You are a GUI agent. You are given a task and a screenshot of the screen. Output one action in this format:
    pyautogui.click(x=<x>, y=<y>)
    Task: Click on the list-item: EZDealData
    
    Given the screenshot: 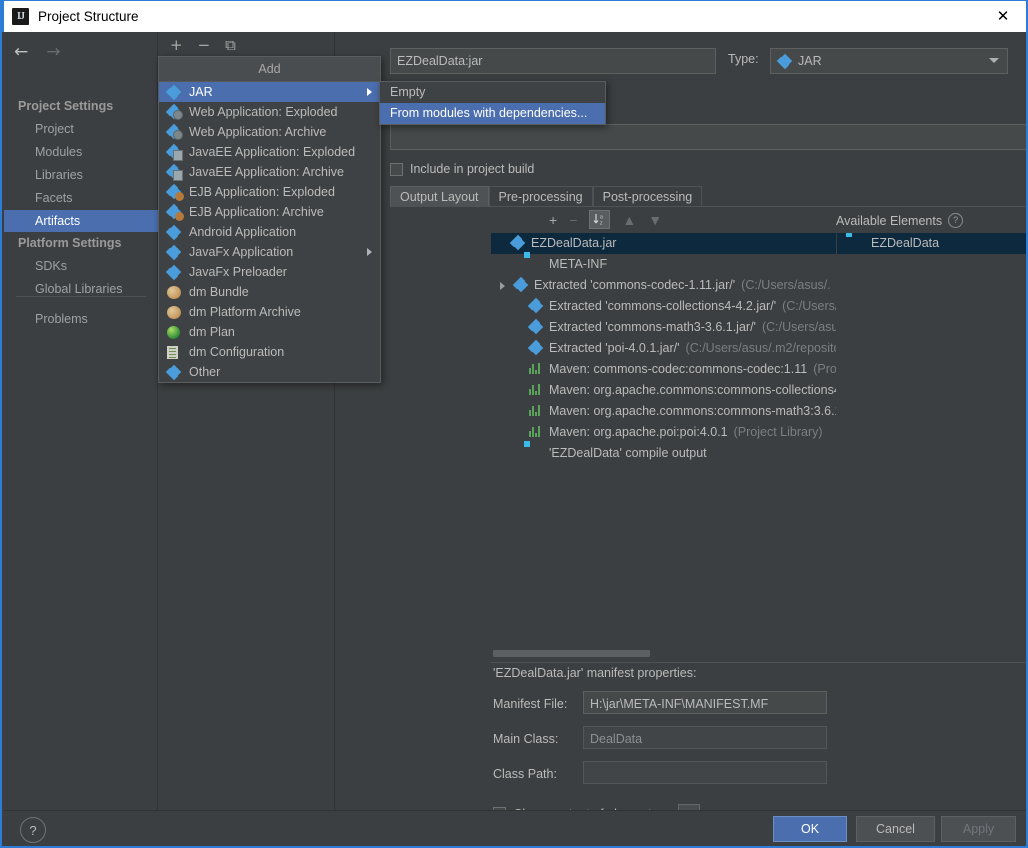 What is the action you would take?
    pyautogui.click(x=931, y=243)
    